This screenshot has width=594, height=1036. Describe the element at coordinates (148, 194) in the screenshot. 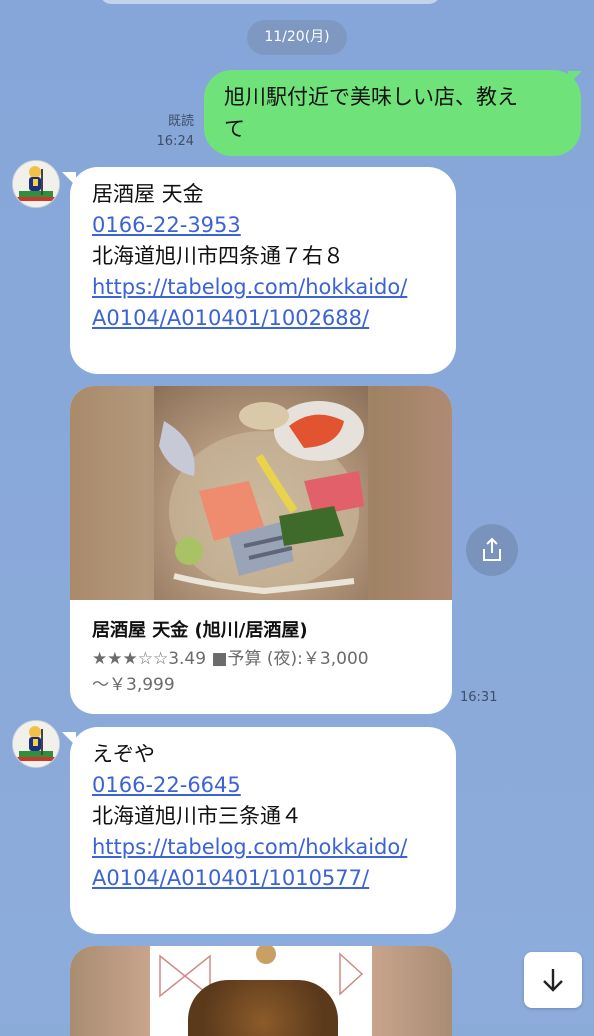

I see `restaurant-name: 居酒屋 天金` at that location.